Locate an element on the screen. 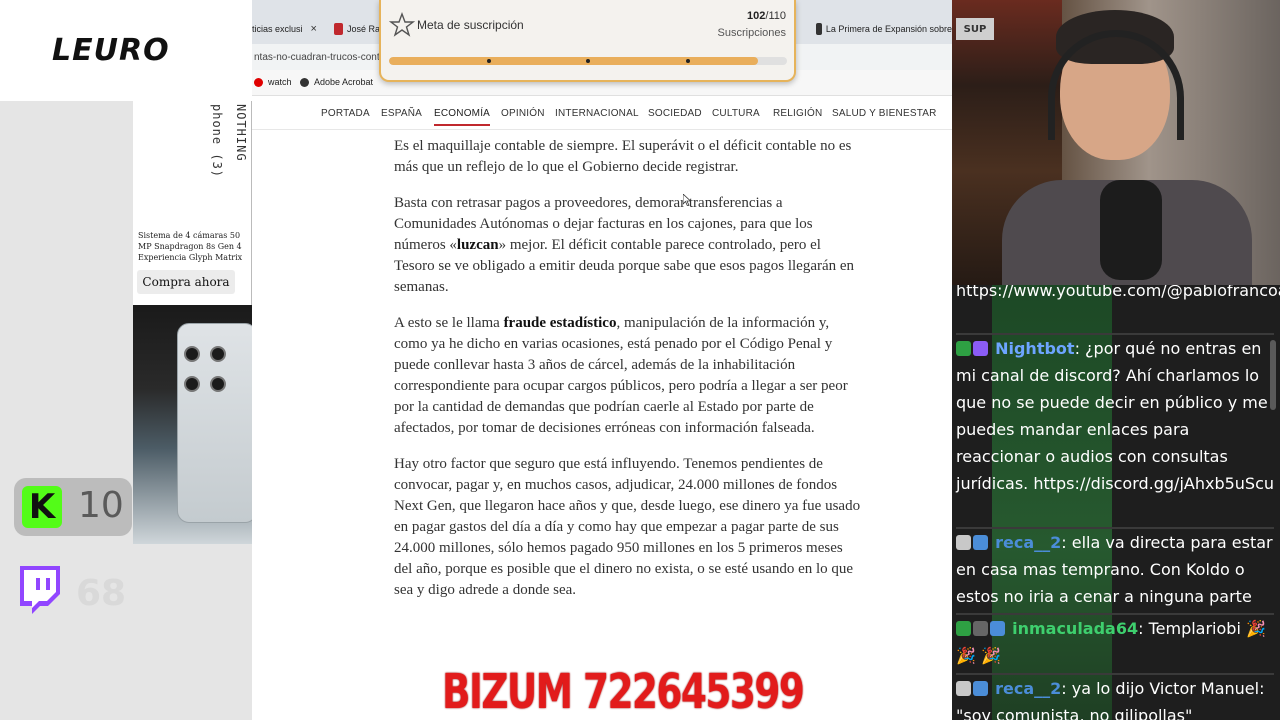  bold-text: fraude estadístico is located at coordinates (560, 323).